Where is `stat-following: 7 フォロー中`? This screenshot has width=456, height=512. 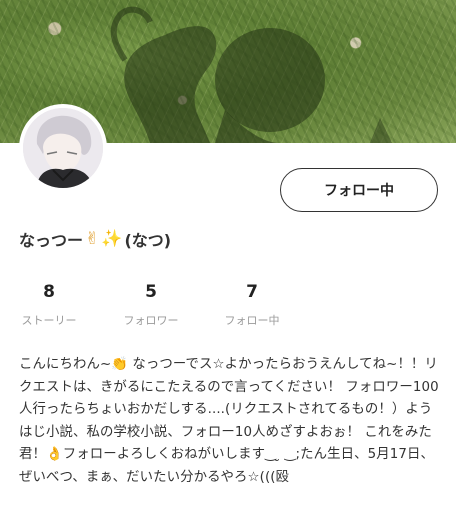 stat-following: 7 フォロー中 is located at coordinates (252, 305).